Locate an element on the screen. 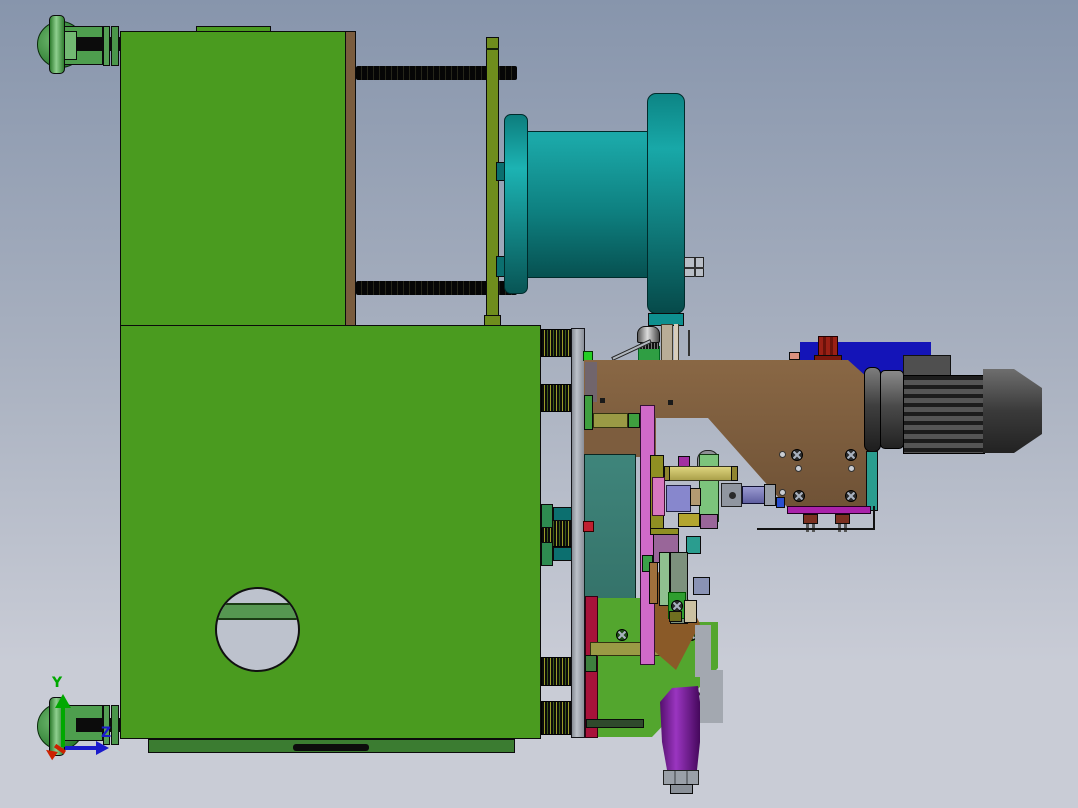 The height and width of the screenshot is (808, 1078). triad-z-label: Z is located at coordinates (106, 733).